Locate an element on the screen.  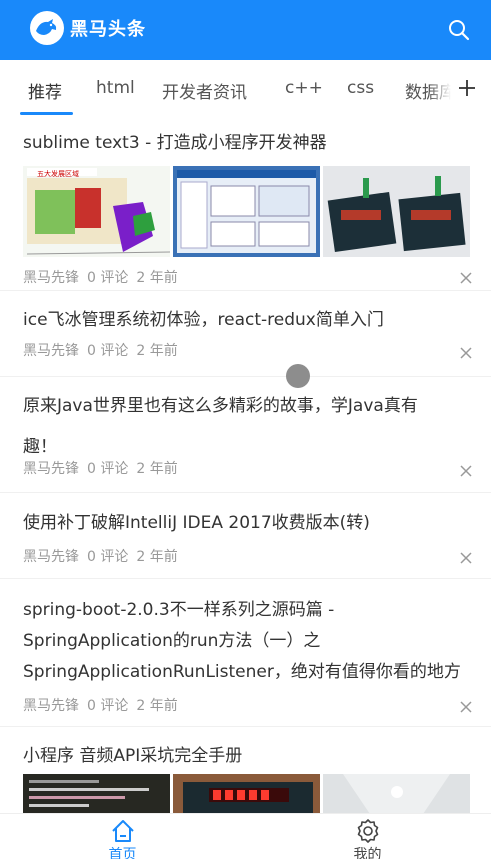
bottom-tabbar: 首页 我的 is located at coordinates (245, 836).